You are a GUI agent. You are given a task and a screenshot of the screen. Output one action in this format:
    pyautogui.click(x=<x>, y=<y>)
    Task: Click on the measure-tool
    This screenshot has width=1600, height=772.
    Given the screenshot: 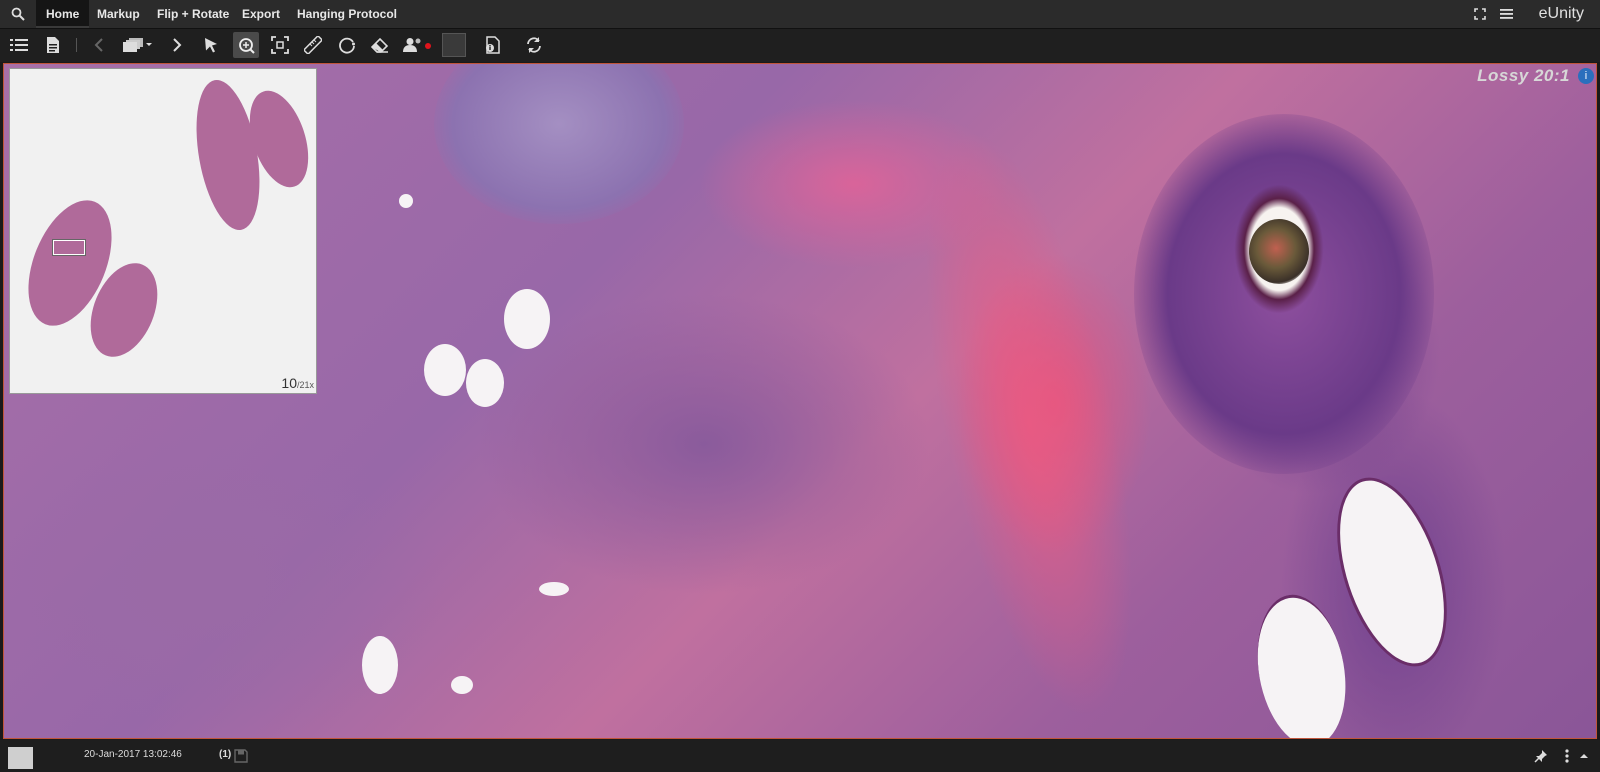 What is the action you would take?
    pyautogui.click(x=313, y=45)
    